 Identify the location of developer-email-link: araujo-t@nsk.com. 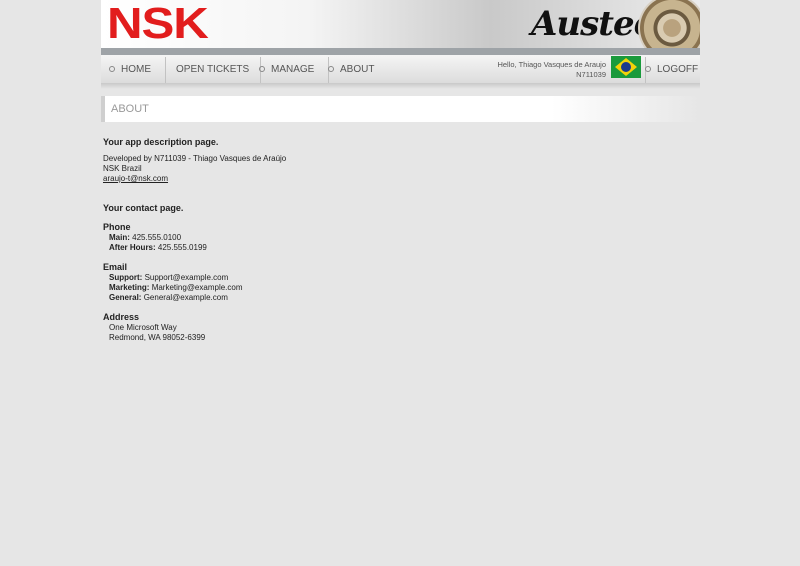
(135, 178).